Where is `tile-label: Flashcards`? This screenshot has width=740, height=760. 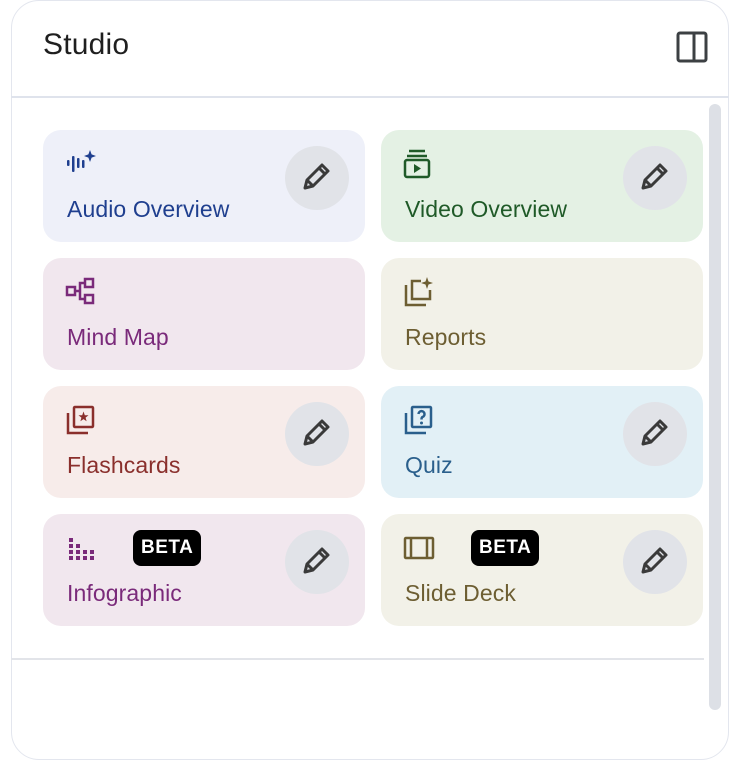 tile-label: Flashcards is located at coordinates (124, 465).